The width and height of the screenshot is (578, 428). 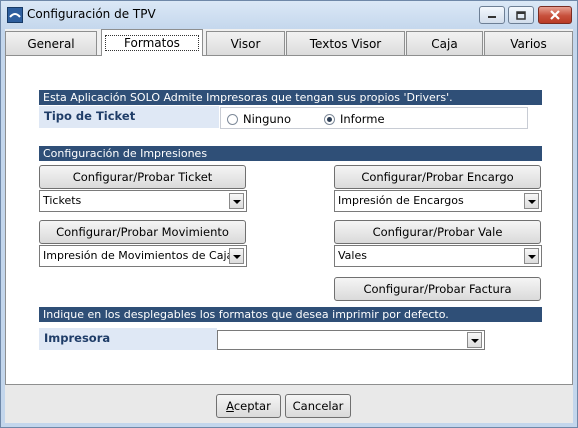 I want to click on tab-label: Varios, so click(x=528, y=43).